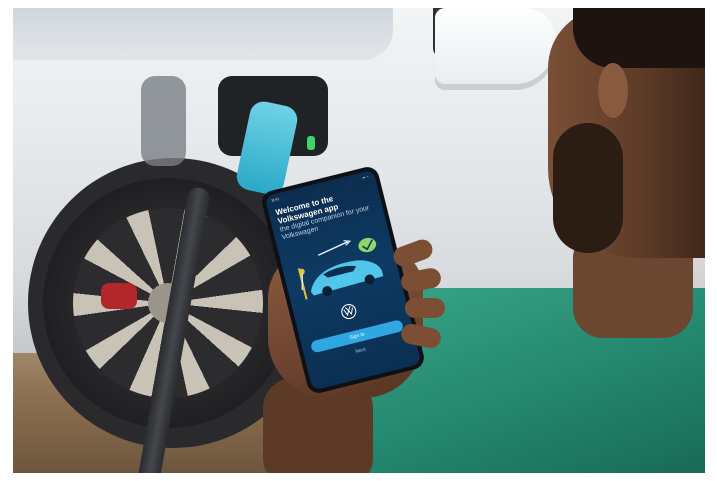 This screenshot has height=481, width=717. What do you see at coordinates (275, 199) in the screenshot?
I see `status-time: 9:41` at bounding box center [275, 199].